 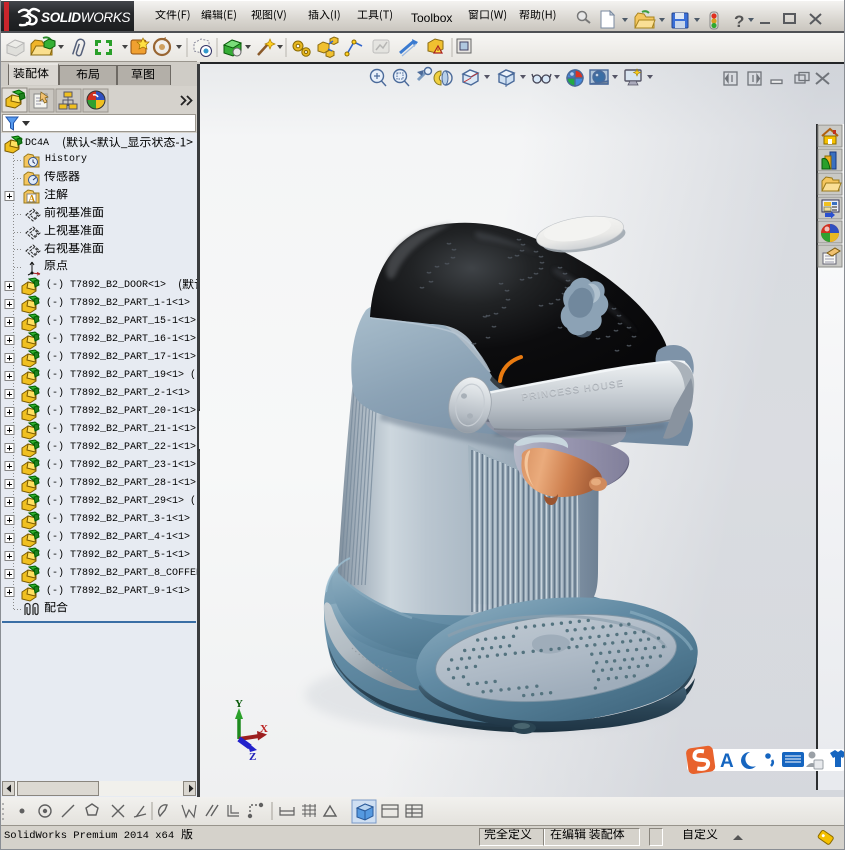 What do you see at coordinates (264, 729) in the screenshot?
I see `svg-text: X` at bounding box center [264, 729].